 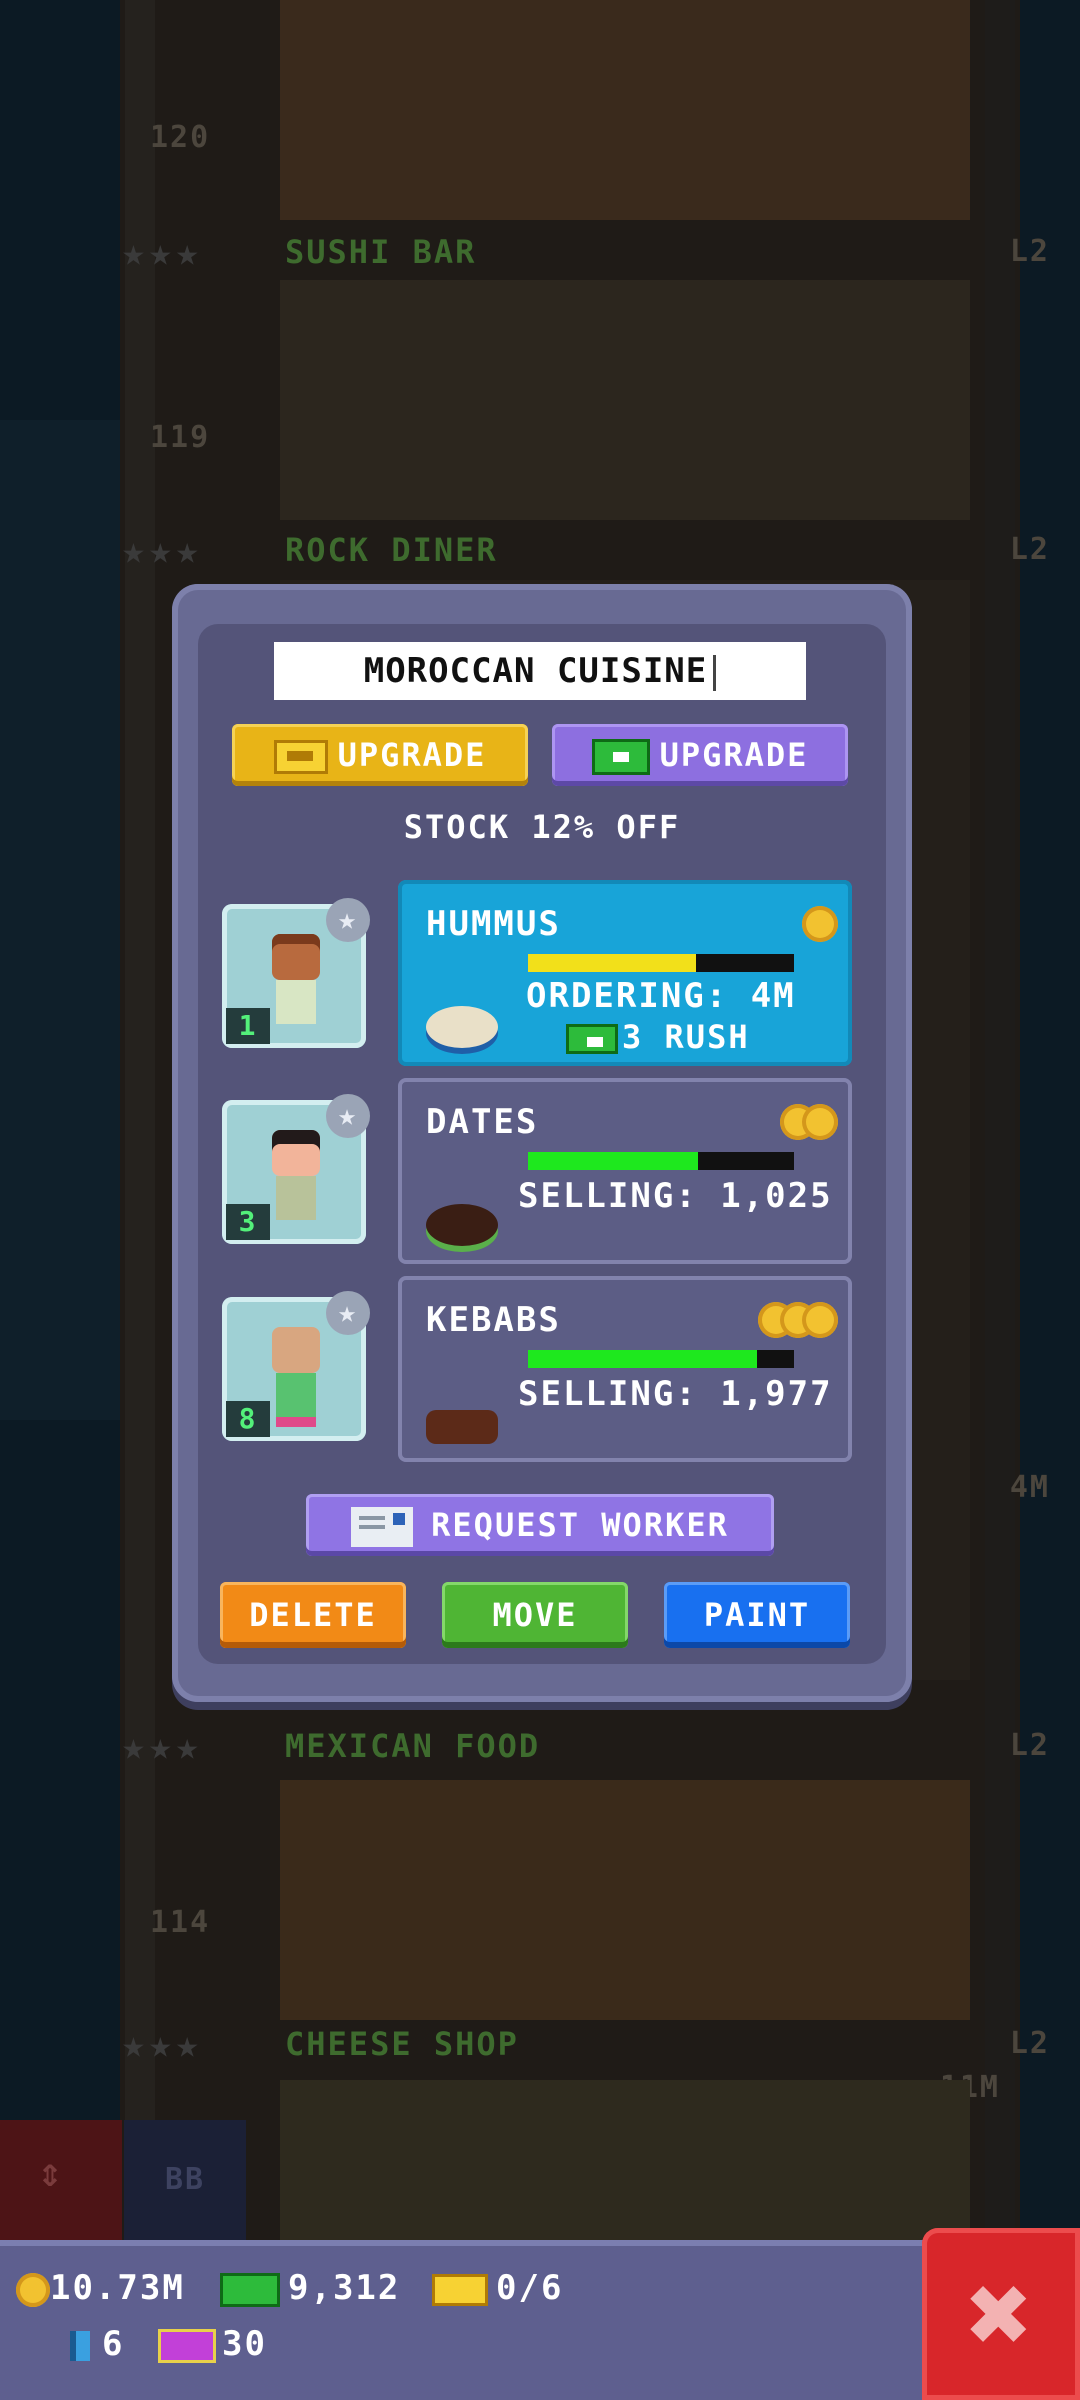 I want to click on basement-button: BB, so click(x=185, y=2180).